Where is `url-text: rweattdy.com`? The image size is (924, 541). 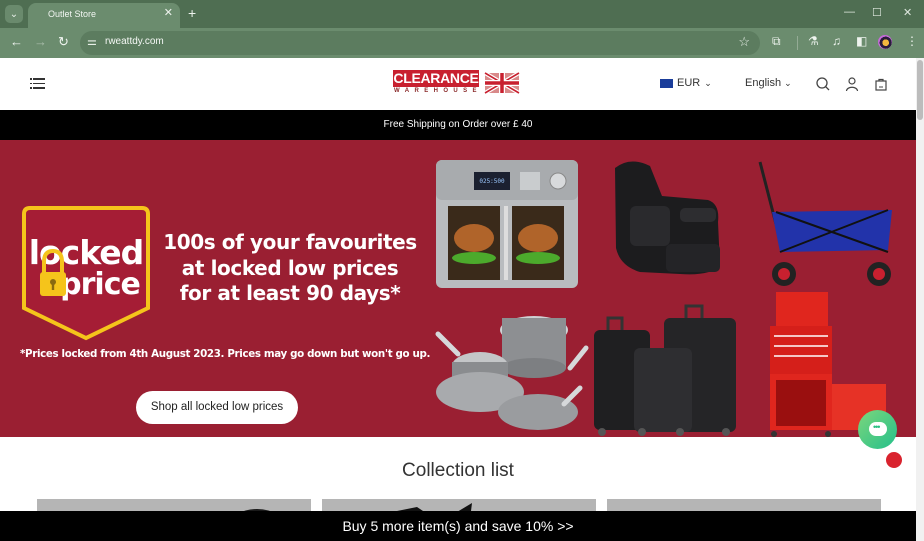 url-text: rweattdy.com is located at coordinates (134, 41).